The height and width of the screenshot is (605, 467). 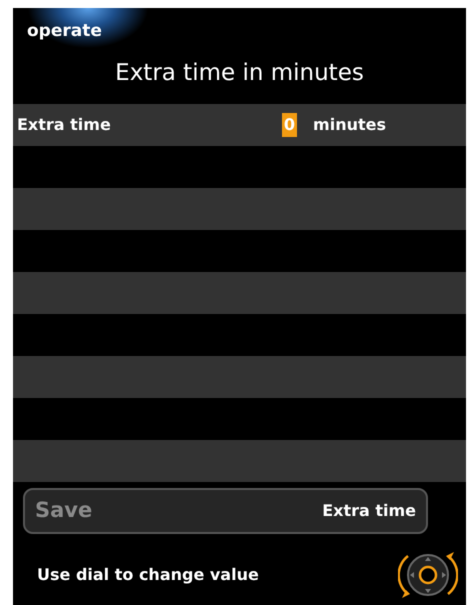 I want to click on row-label: Extra time, so click(x=64, y=125).